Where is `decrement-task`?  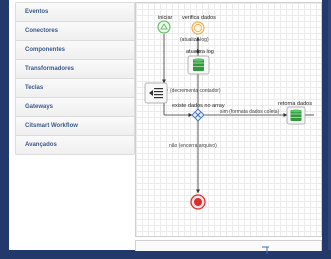 decrement-task is located at coordinates (156, 93).